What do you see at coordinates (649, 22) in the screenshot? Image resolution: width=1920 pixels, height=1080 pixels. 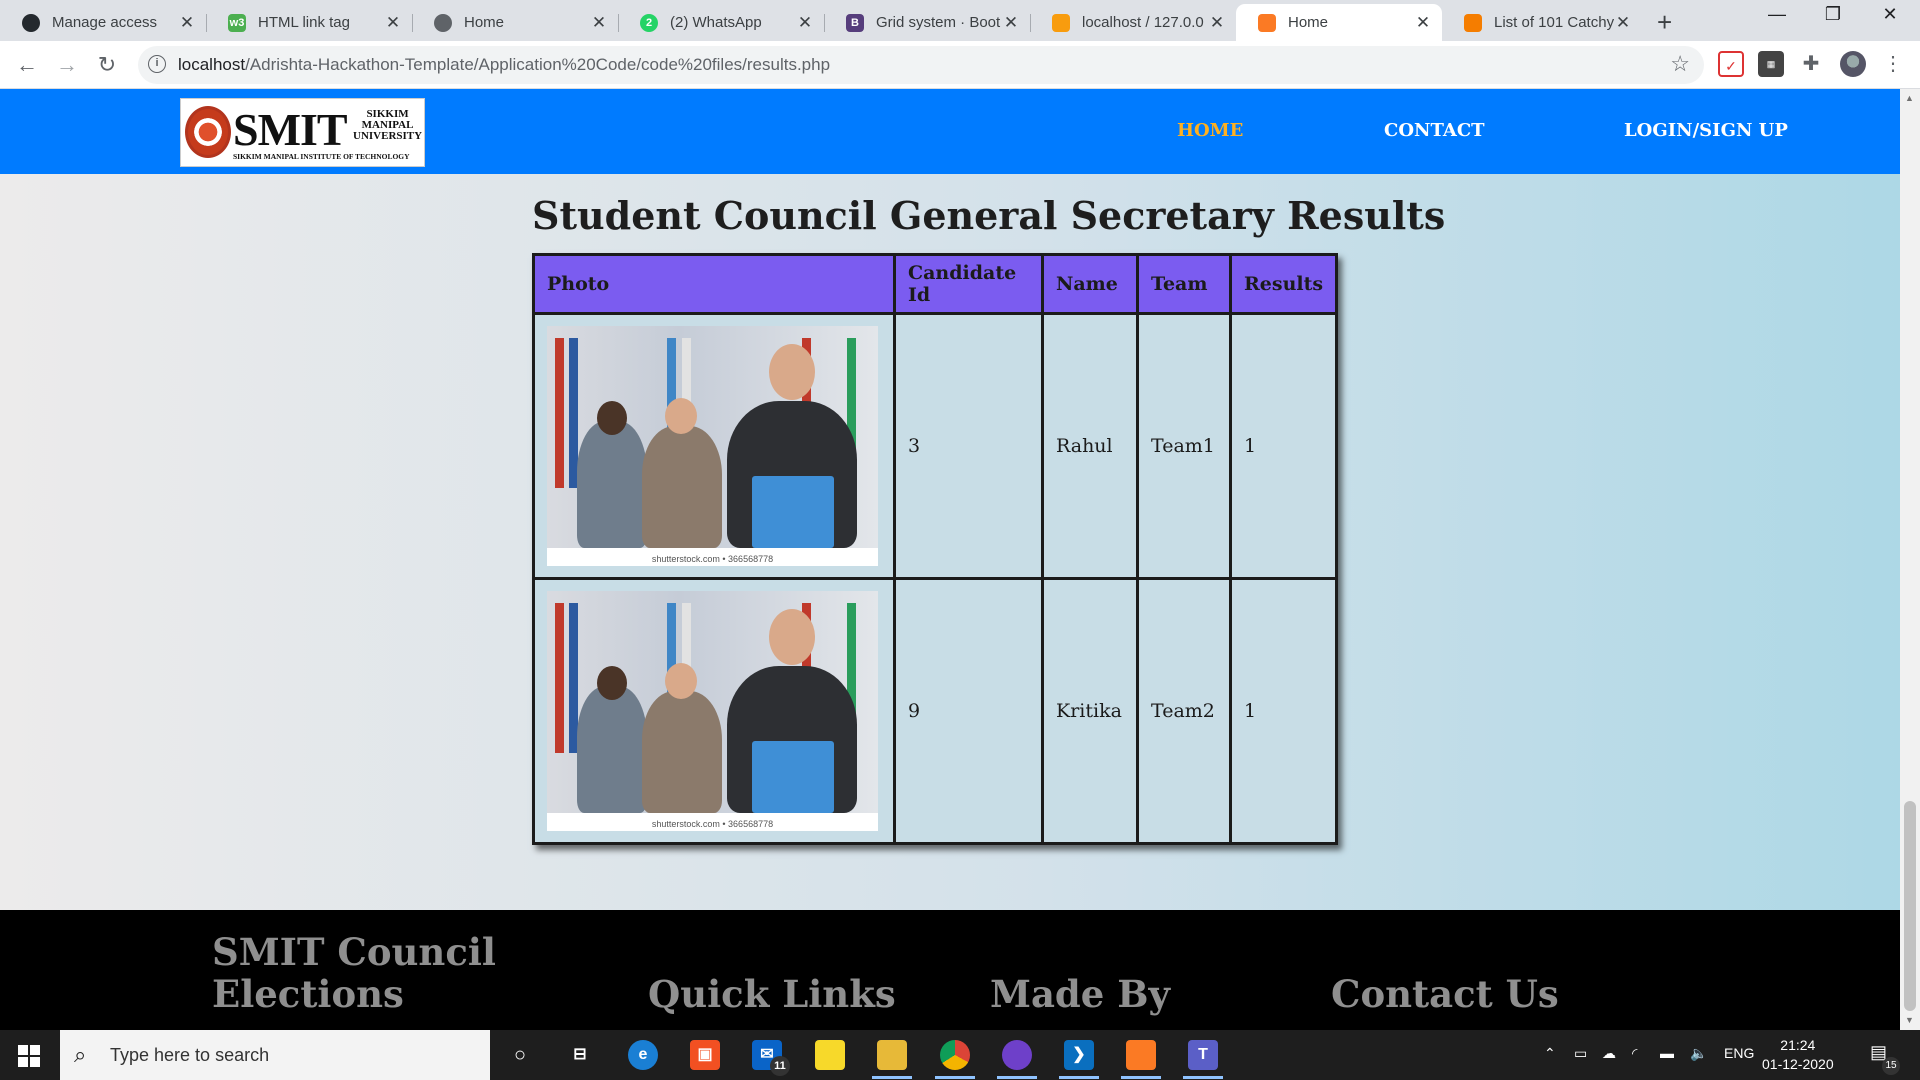 I see `whatsapp-icon: 2` at bounding box center [649, 22].